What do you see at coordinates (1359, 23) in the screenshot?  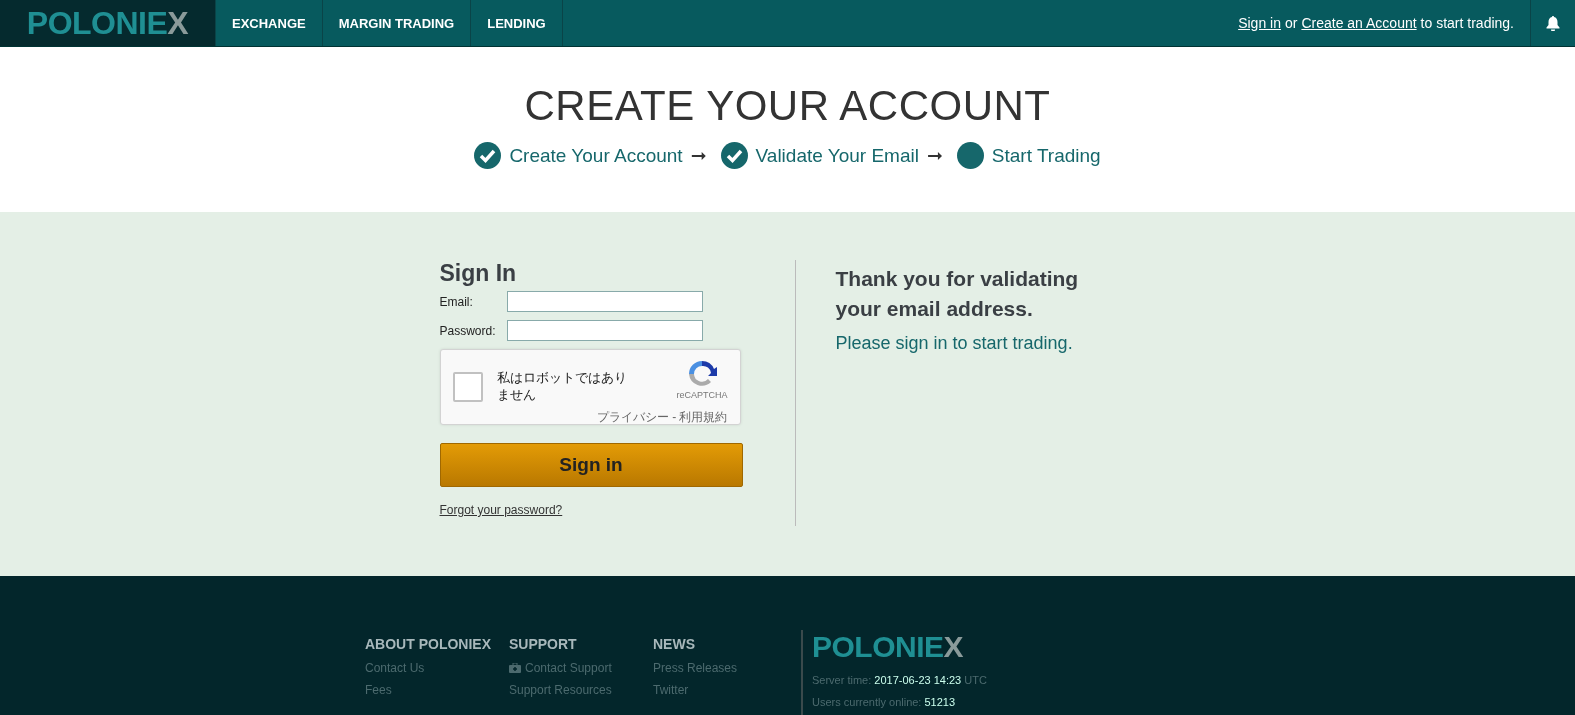 I see `create-account-link: Create an Account` at bounding box center [1359, 23].